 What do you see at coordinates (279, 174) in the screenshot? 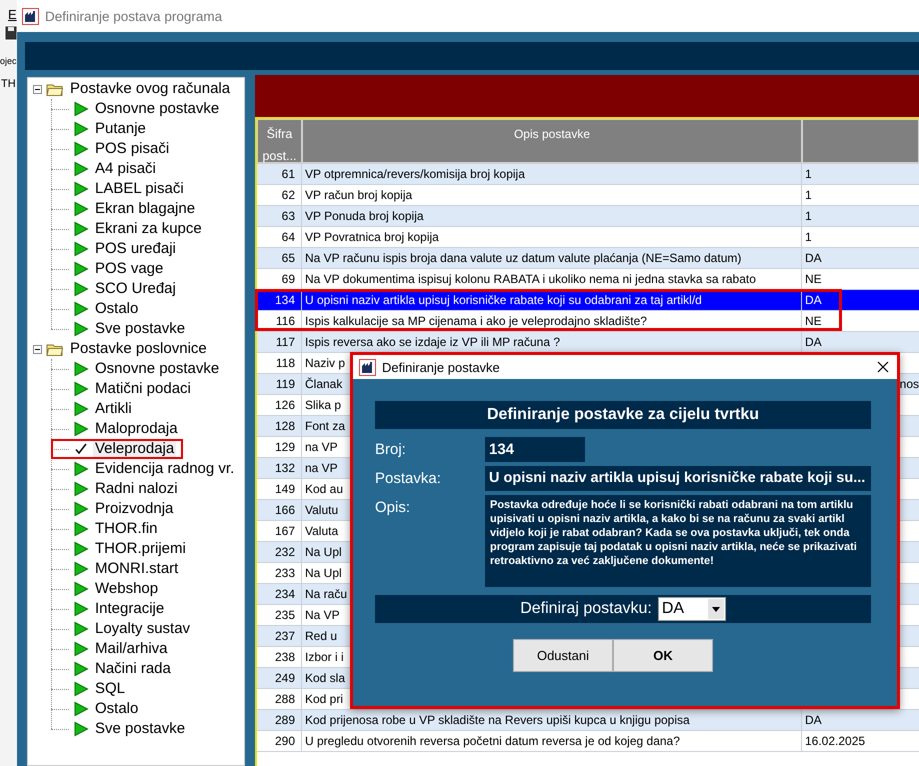
I see `table-cell: 61` at bounding box center [279, 174].